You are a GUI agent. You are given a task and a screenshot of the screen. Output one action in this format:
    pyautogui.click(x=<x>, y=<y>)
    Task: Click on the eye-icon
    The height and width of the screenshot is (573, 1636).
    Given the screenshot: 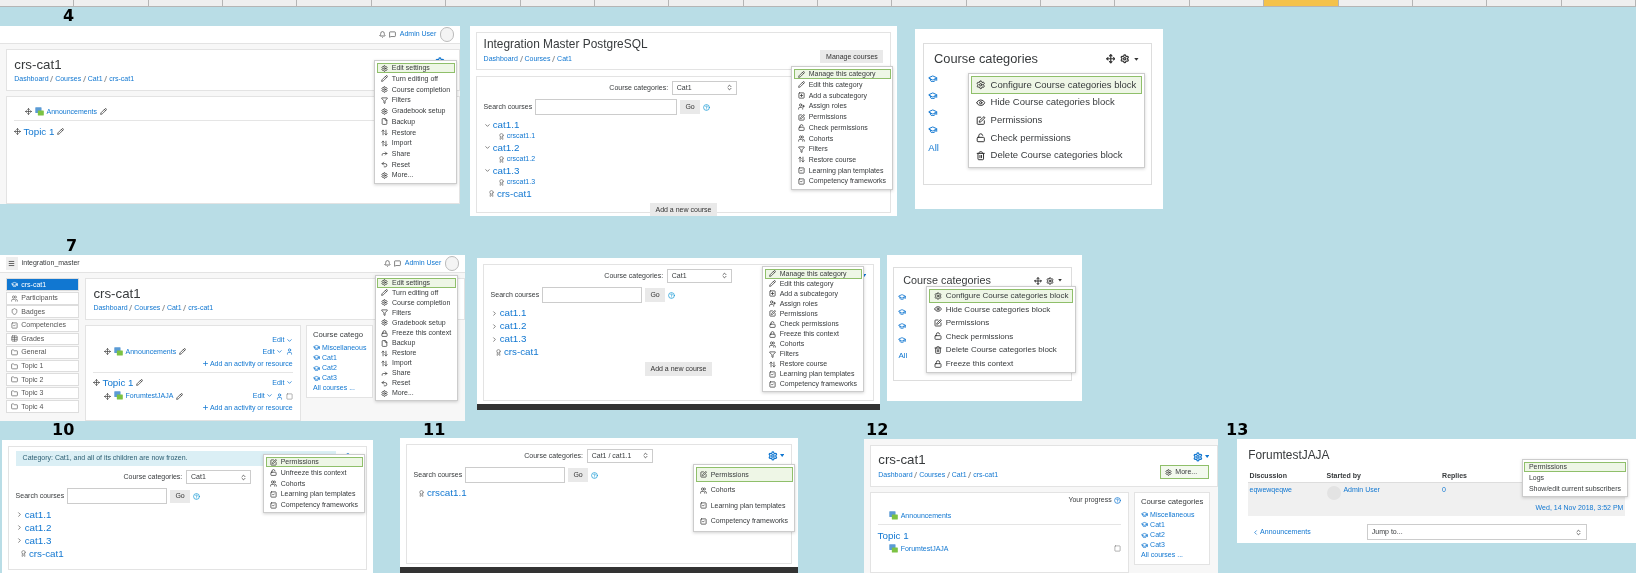 What is the action you would take?
    pyautogui.click(x=937, y=309)
    